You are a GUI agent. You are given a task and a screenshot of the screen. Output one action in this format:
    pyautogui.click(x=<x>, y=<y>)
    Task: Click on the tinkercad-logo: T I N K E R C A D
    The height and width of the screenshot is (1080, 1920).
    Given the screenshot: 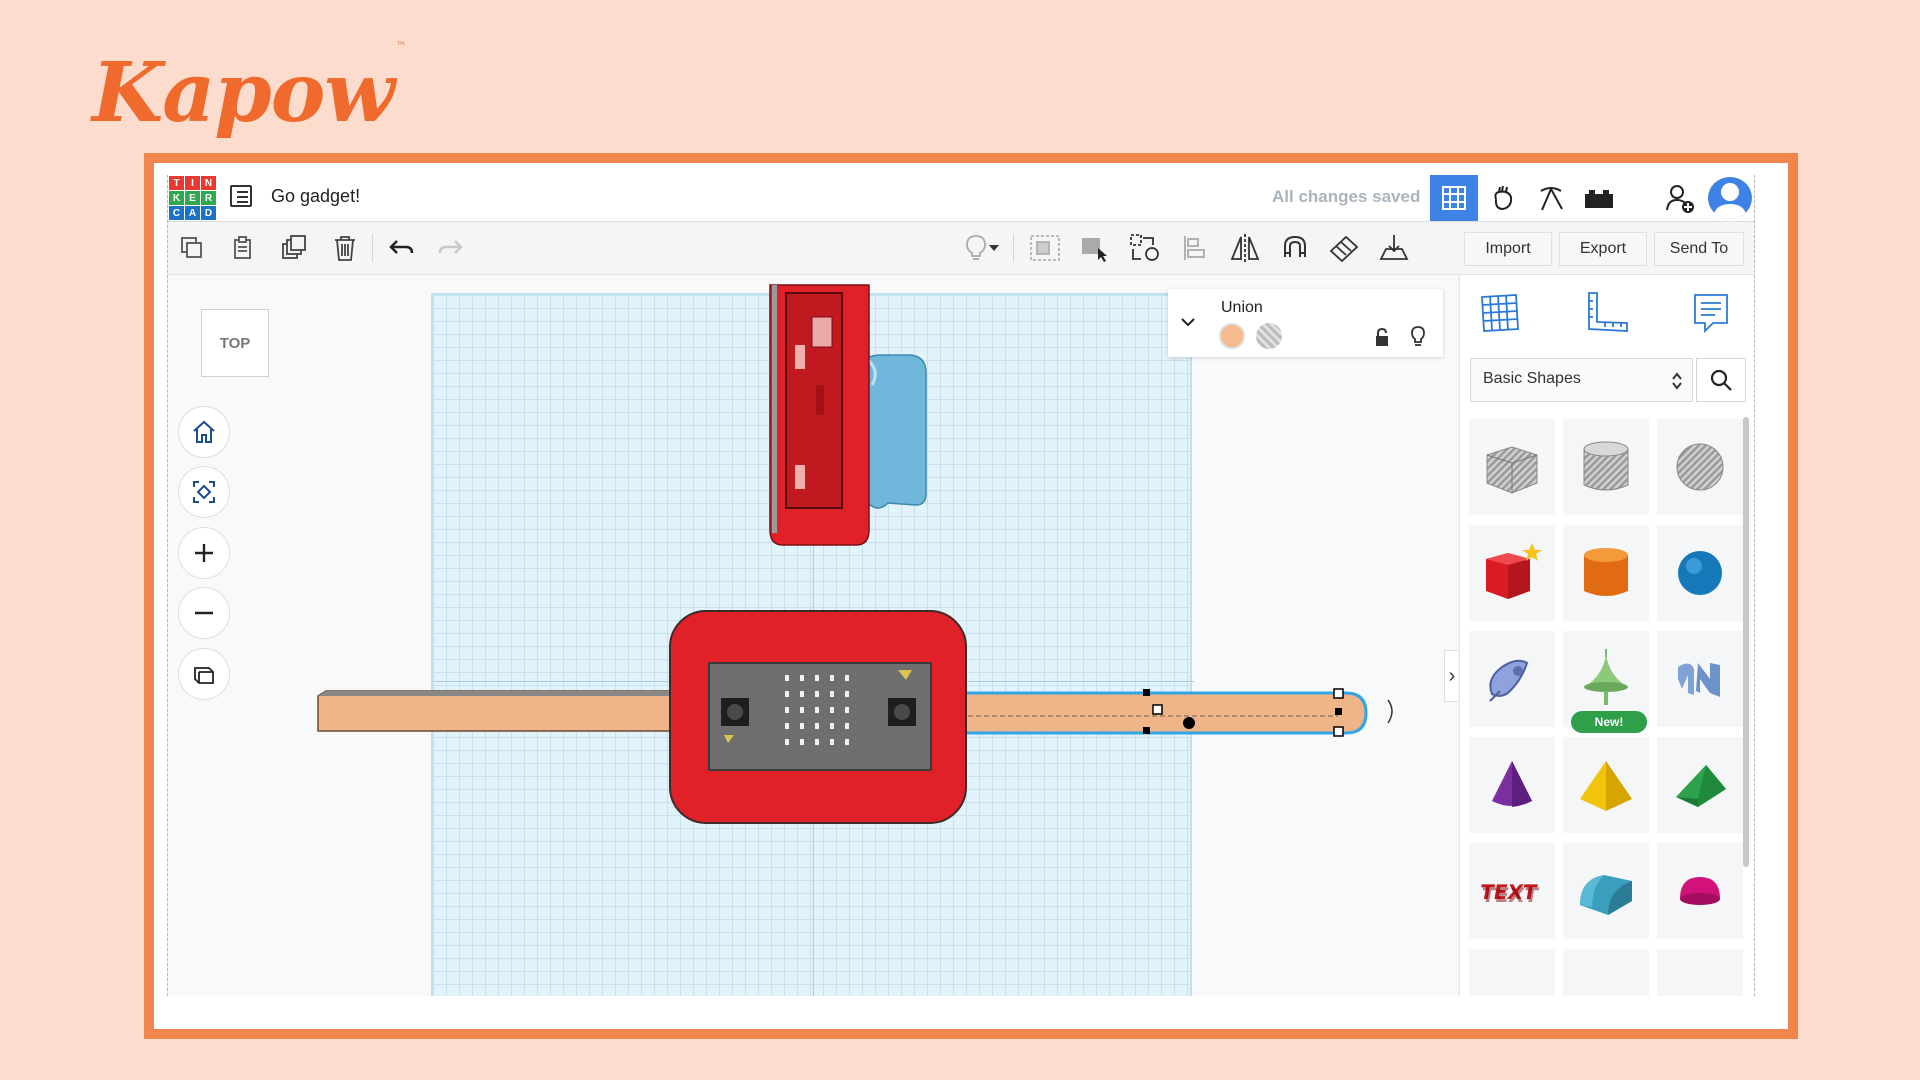 What is the action you would take?
    pyautogui.click(x=192, y=198)
    